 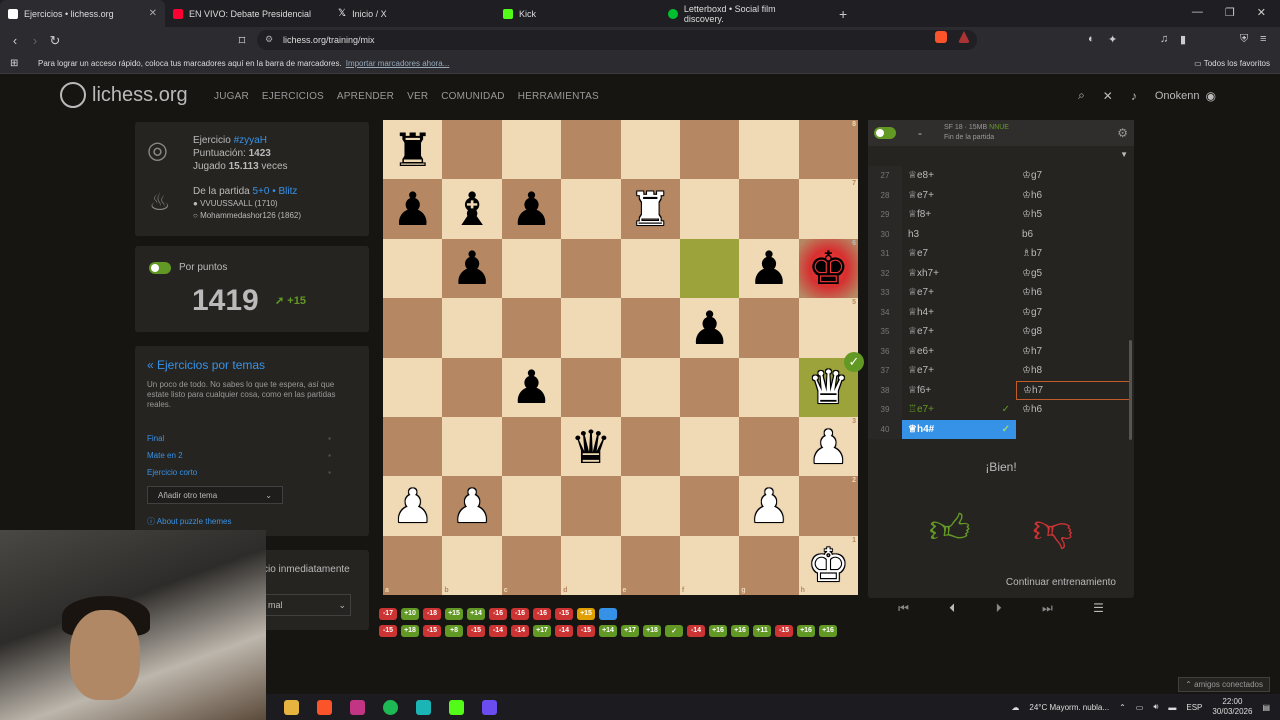 I want to click on notification-center-icon: ▤, so click(x=1266, y=707).